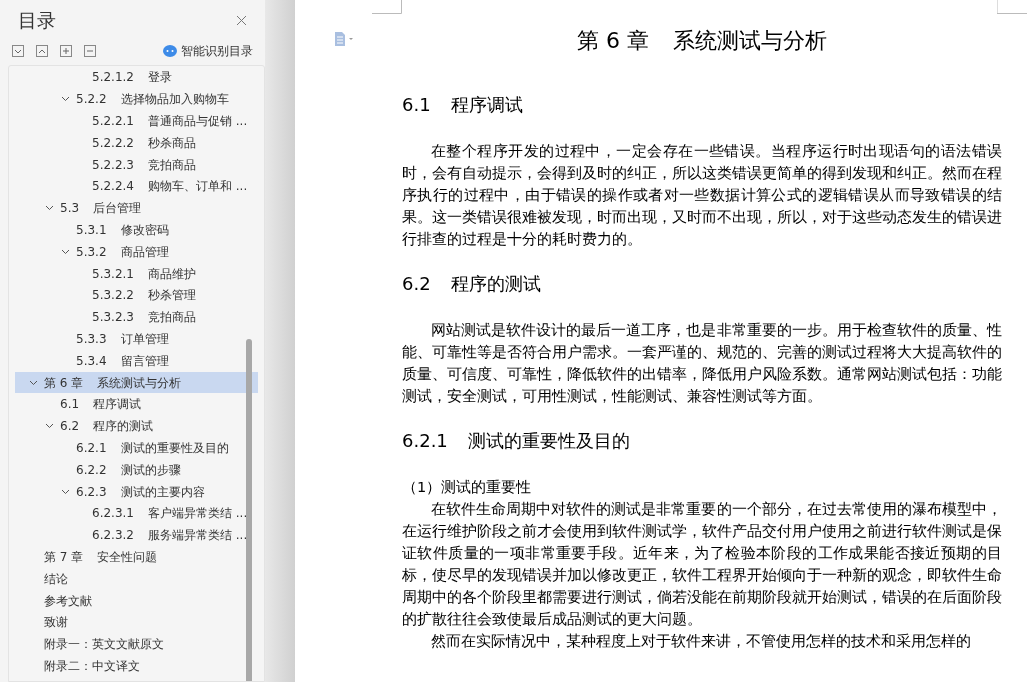 This screenshot has width=1027, height=682. Describe the element at coordinates (160, 78) in the screenshot. I see `toc-title: 登录` at that location.